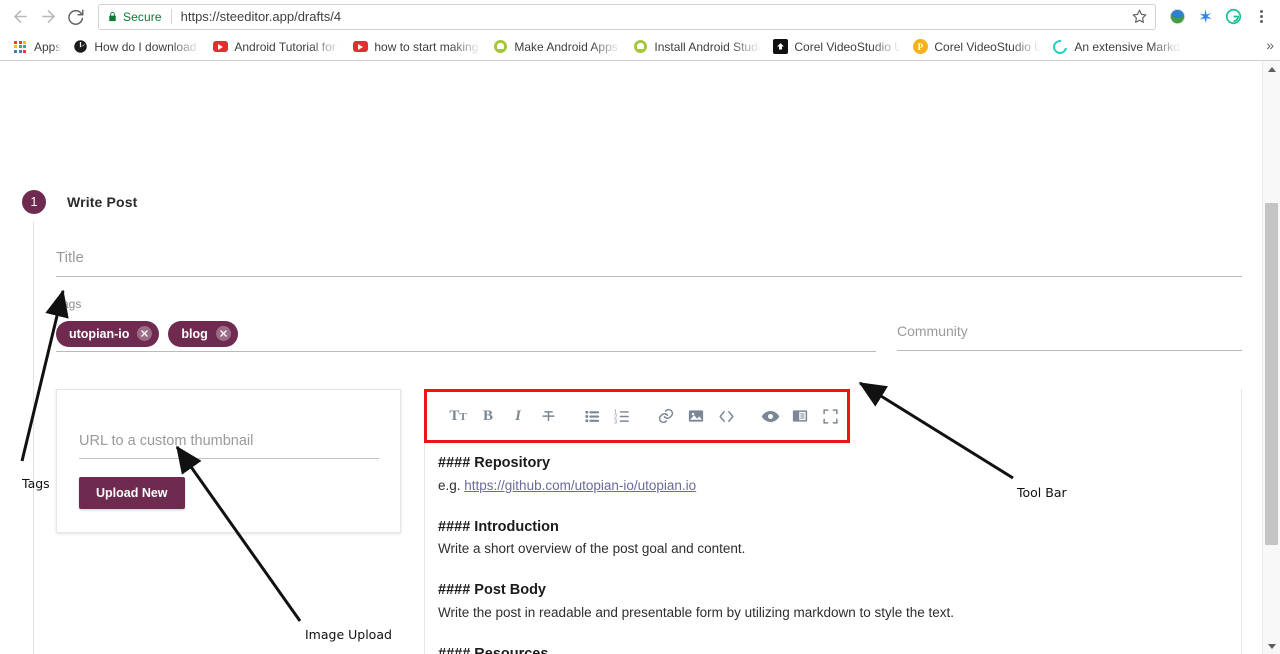  What do you see at coordinates (171, 16) in the screenshot?
I see `omnibox-divider` at bounding box center [171, 16].